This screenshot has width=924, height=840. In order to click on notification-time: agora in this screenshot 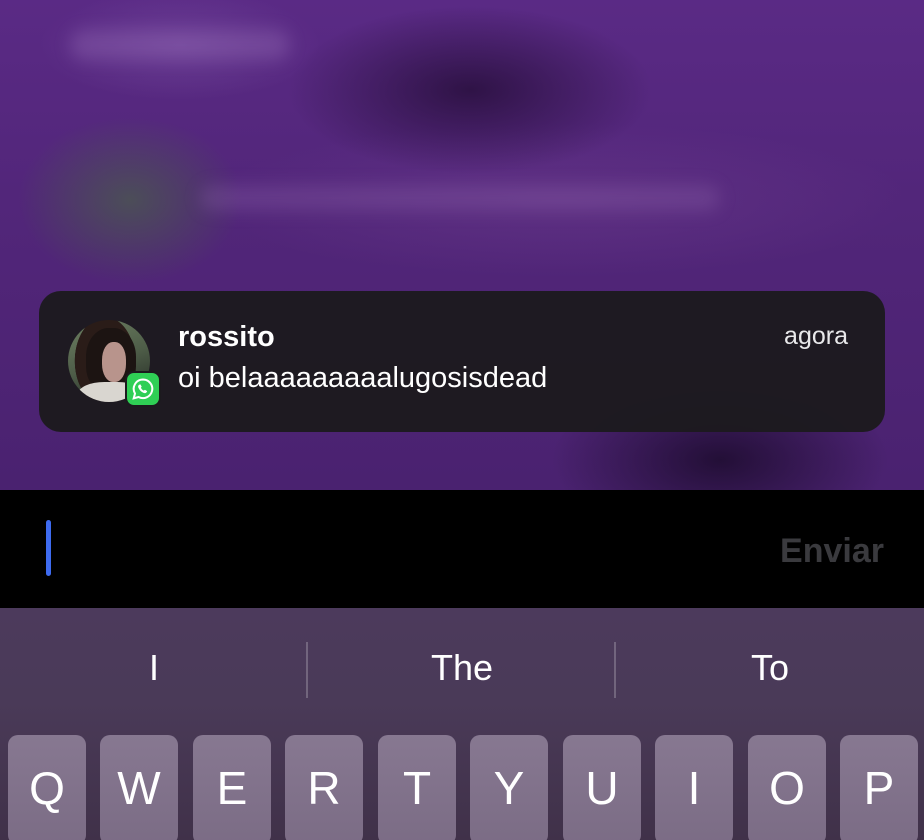, I will do `click(816, 336)`.